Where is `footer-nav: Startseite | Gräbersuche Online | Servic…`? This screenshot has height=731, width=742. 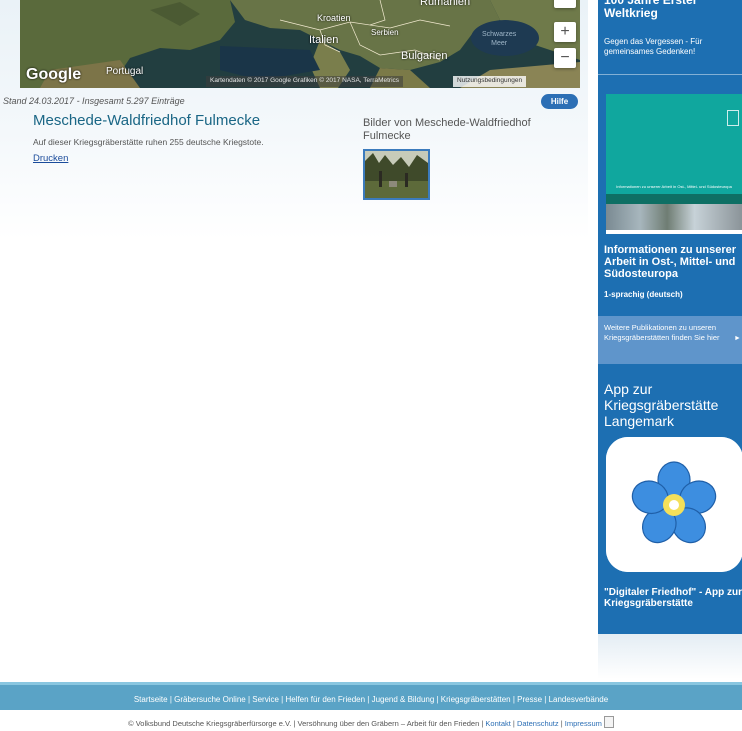
footer-nav: Startseite | Gräbersuche Online | Servic… is located at coordinates (371, 696).